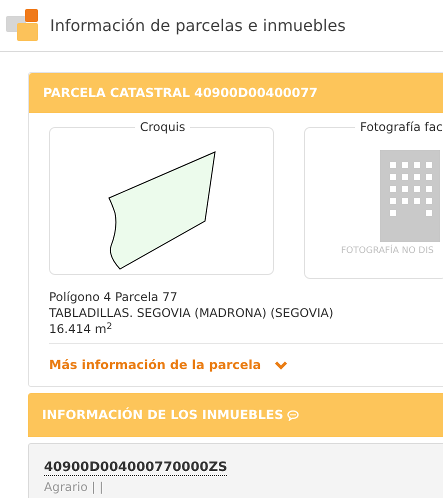 This screenshot has height=498, width=443. I want to click on logo-icon, so click(23, 25).